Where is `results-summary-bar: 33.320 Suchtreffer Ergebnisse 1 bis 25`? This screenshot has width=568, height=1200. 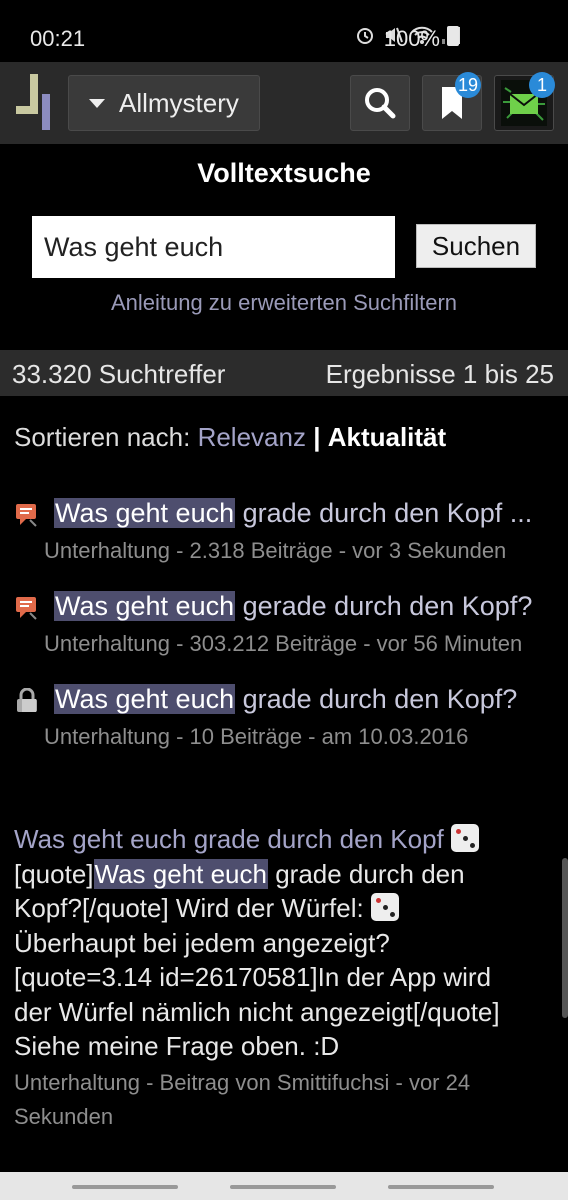 results-summary-bar: 33.320 Suchtreffer Ergebnisse 1 bis 25 is located at coordinates (284, 373).